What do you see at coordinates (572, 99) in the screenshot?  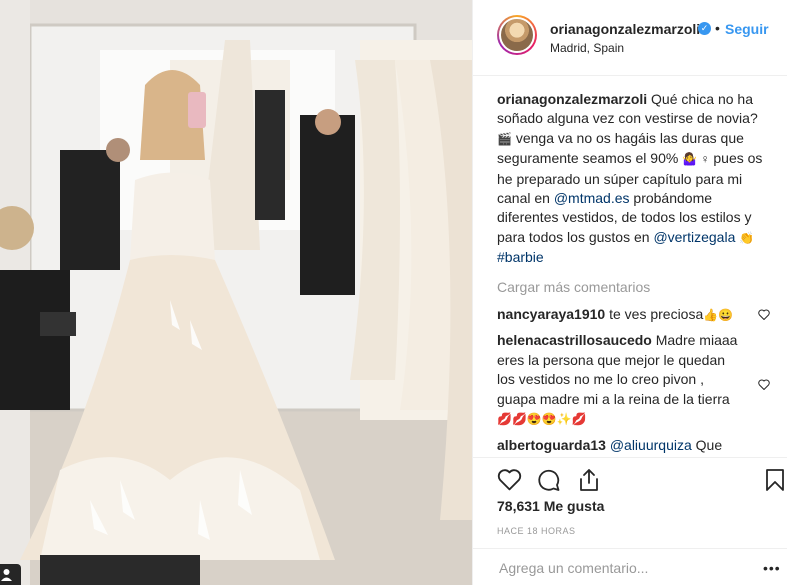 I see `caption-username: orianagonzalezmarzoli` at bounding box center [572, 99].